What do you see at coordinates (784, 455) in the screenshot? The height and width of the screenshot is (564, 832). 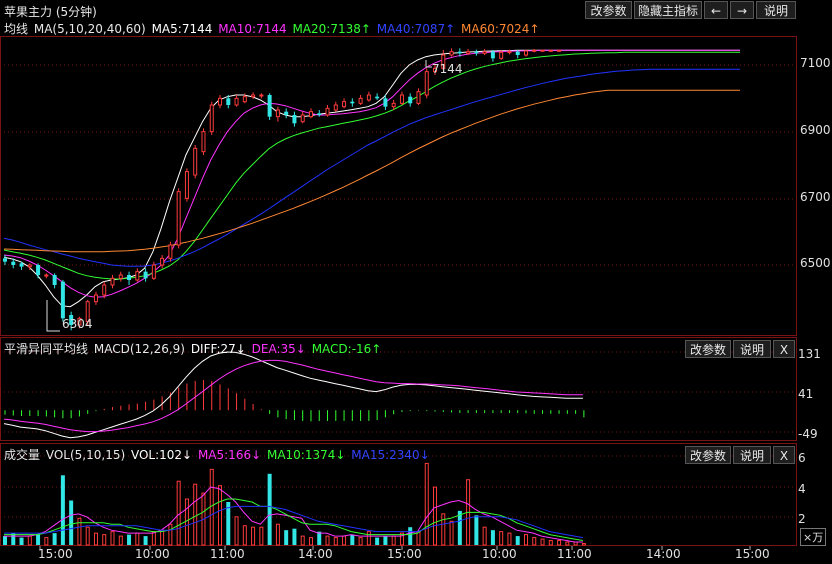 I see `vol-close-icon: X` at bounding box center [784, 455].